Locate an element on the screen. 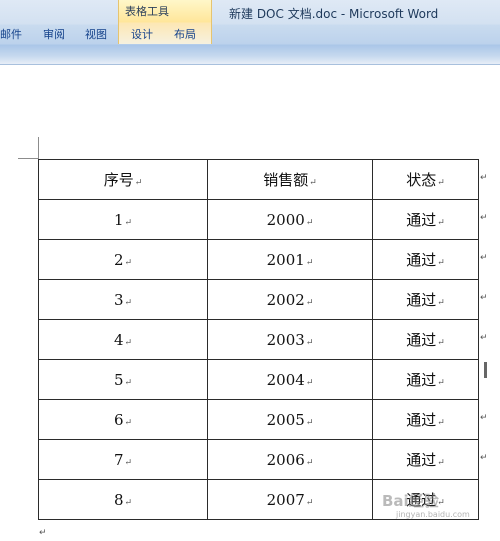  cell-text: 4 is located at coordinates (118, 339).